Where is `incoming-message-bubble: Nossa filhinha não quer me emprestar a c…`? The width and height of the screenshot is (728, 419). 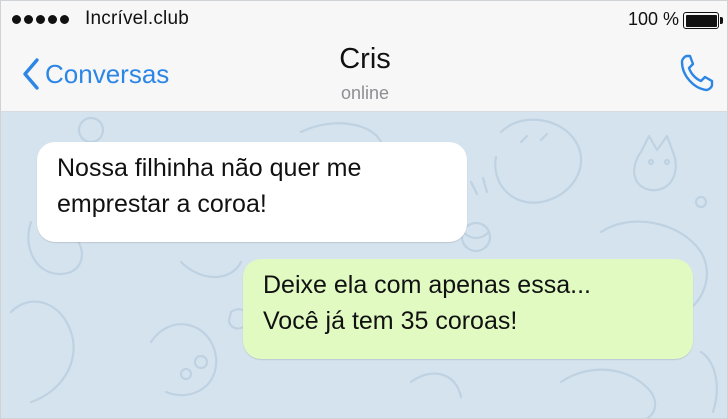 incoming-message-bubble: Nossa filhinha não quer me emprestar a c… is located at coordinates (252, 192).